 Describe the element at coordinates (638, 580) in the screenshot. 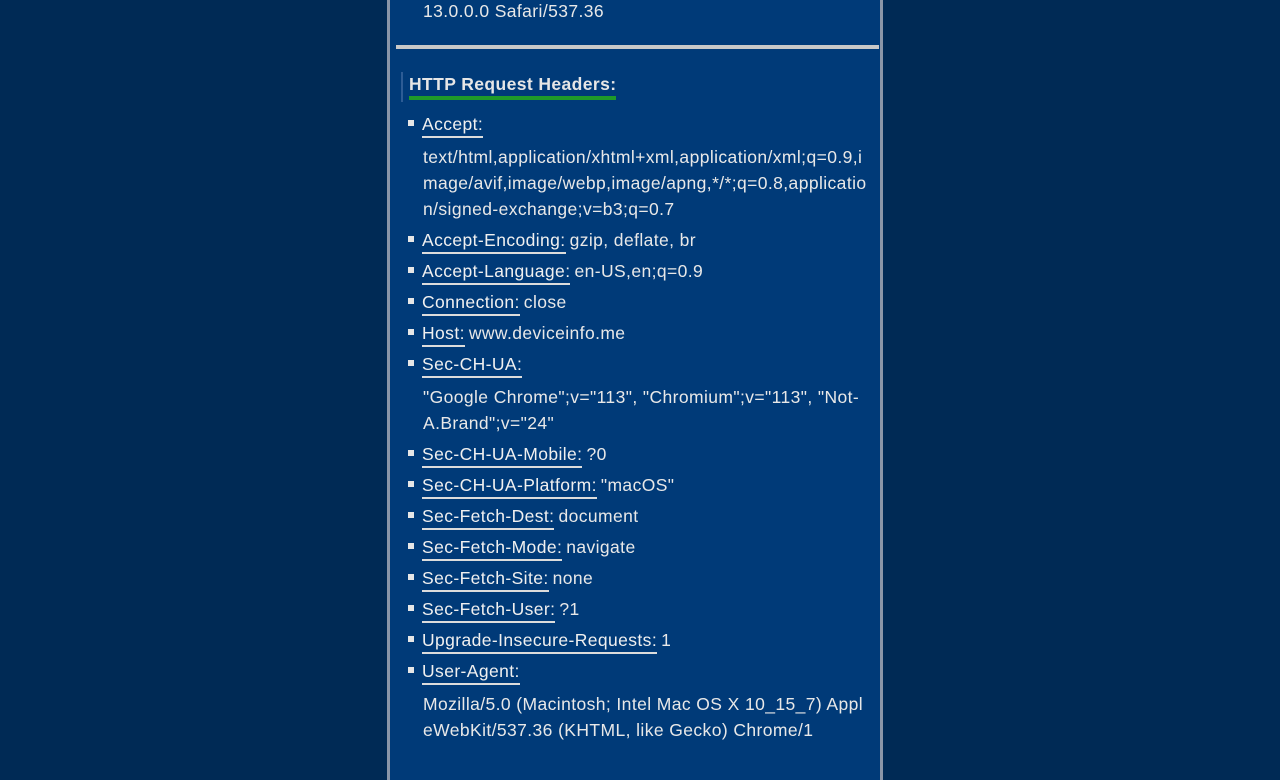

I see `header-item-sec-fetch-site: Sec-Fetch-Site: none` at that location.